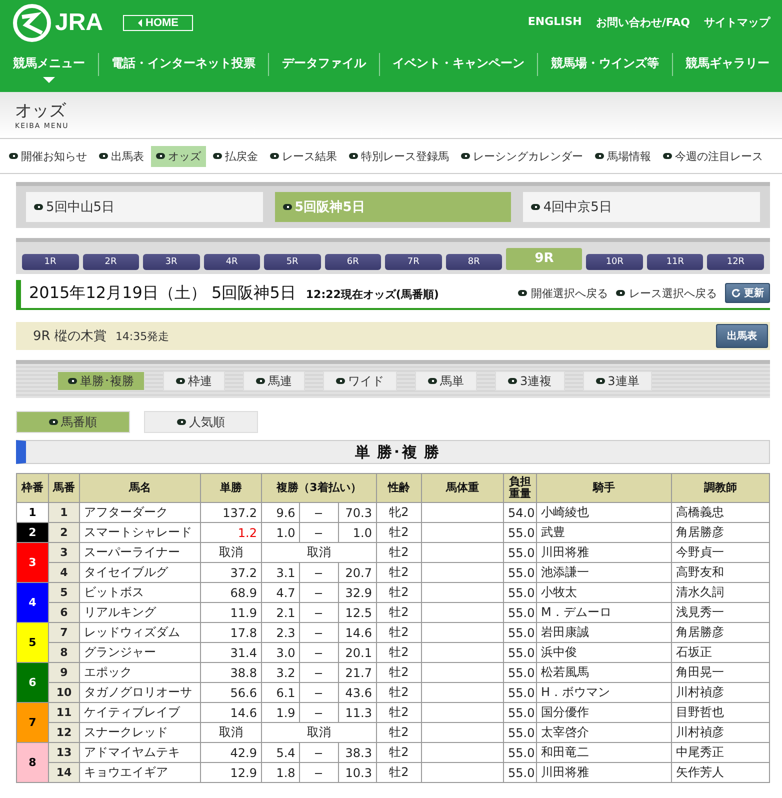 The height and width of the screenshot is (798, 782). What do you see at coordinates (231, 692) in the screenshot?
I see `win-odds: 56.6` at bounding box center [231, 692].